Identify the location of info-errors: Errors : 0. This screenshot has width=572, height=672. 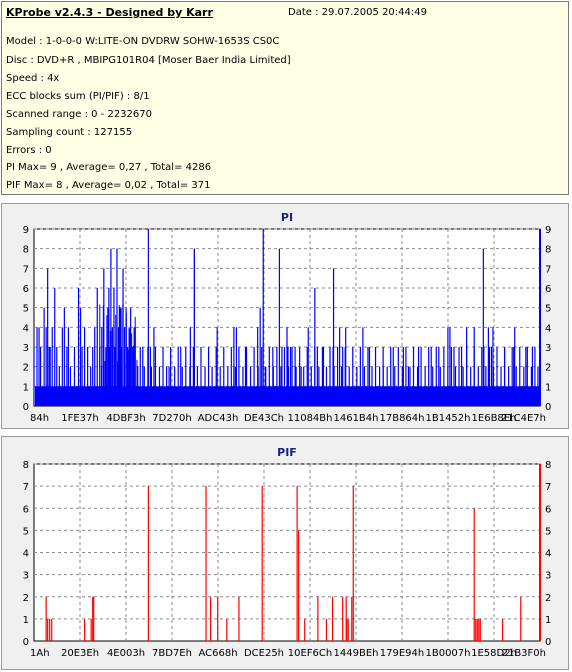
(29, 150).